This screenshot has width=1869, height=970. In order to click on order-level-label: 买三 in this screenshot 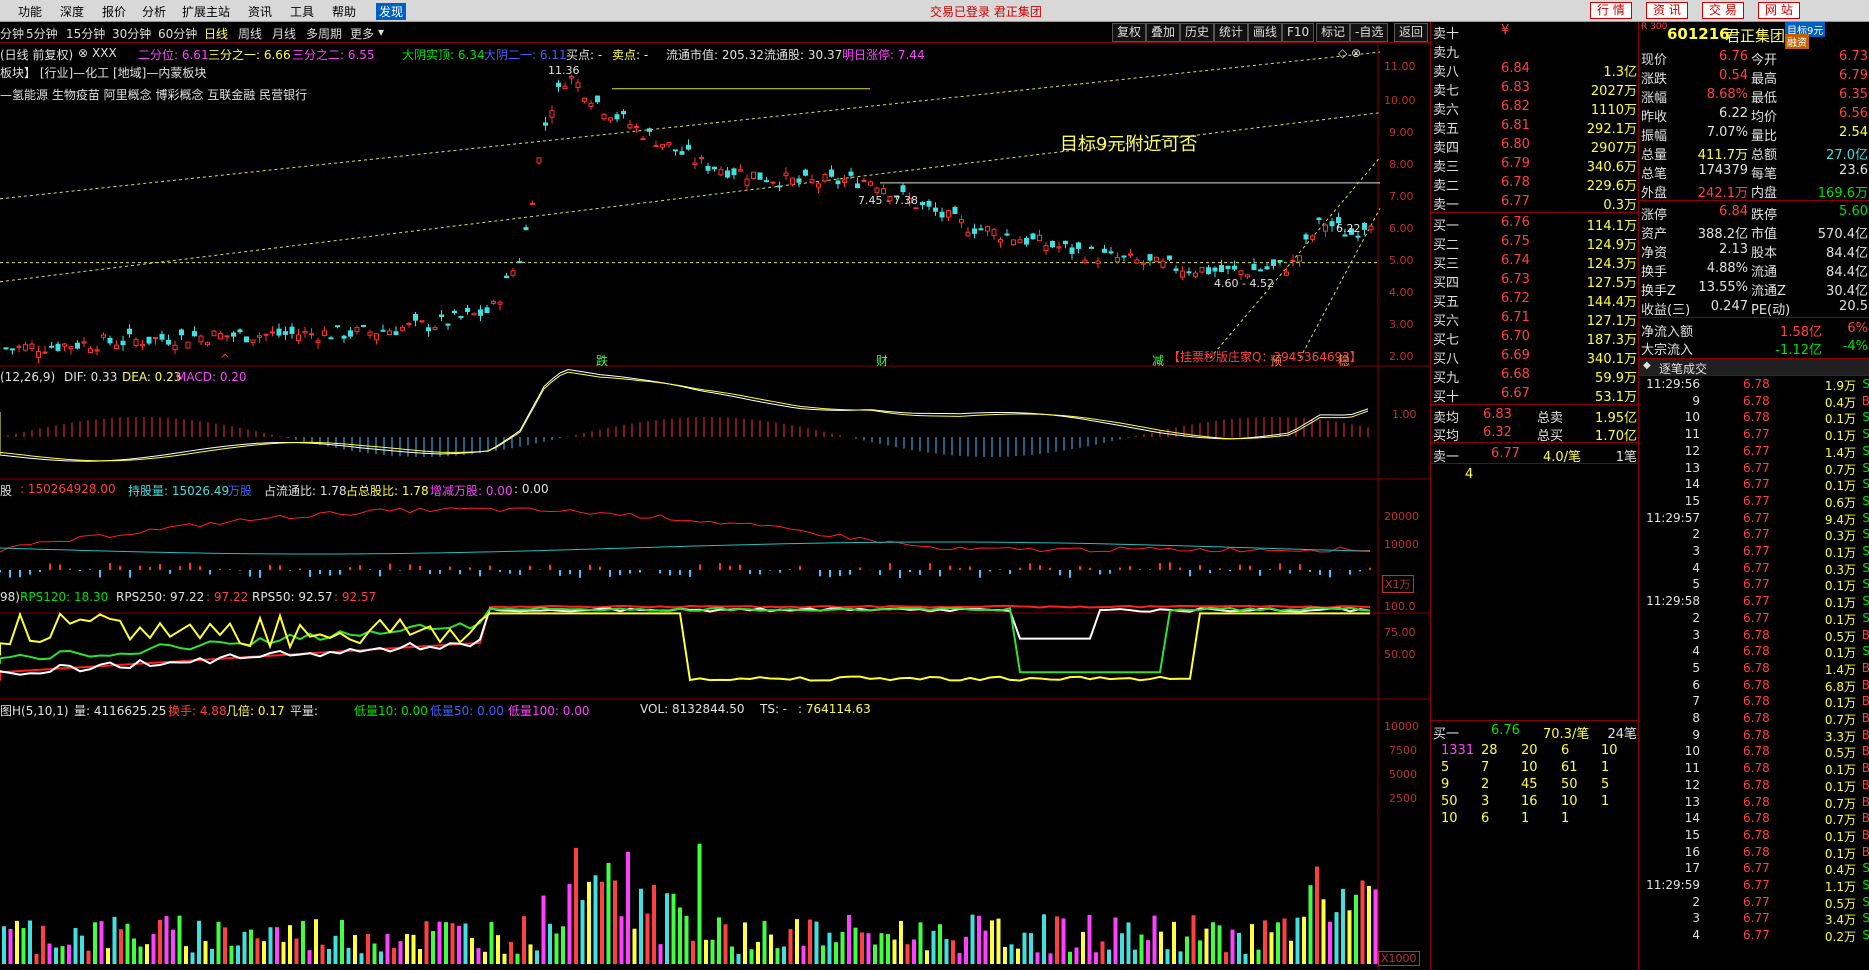, I will do `click(1446, 264)`.